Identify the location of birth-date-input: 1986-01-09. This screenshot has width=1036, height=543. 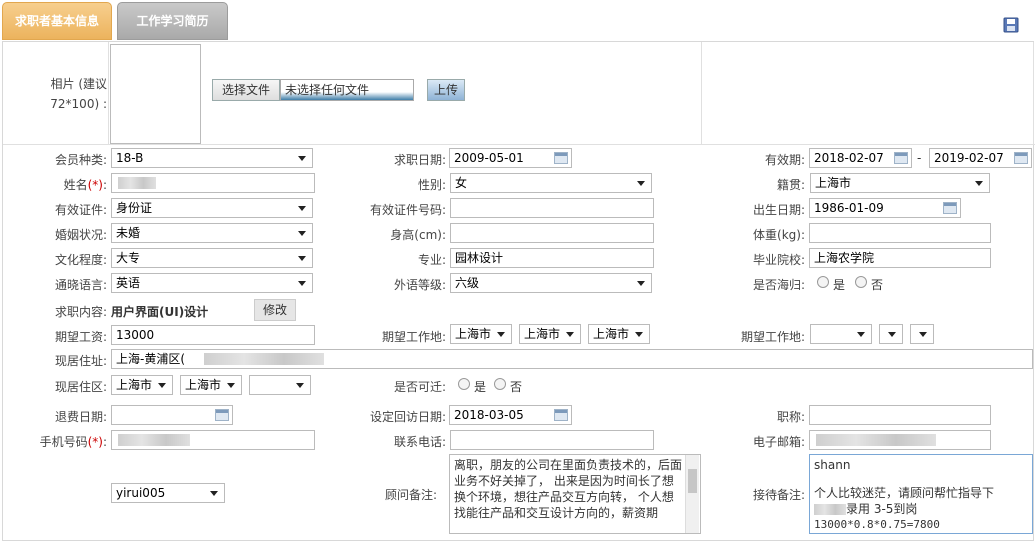
(885, 208).